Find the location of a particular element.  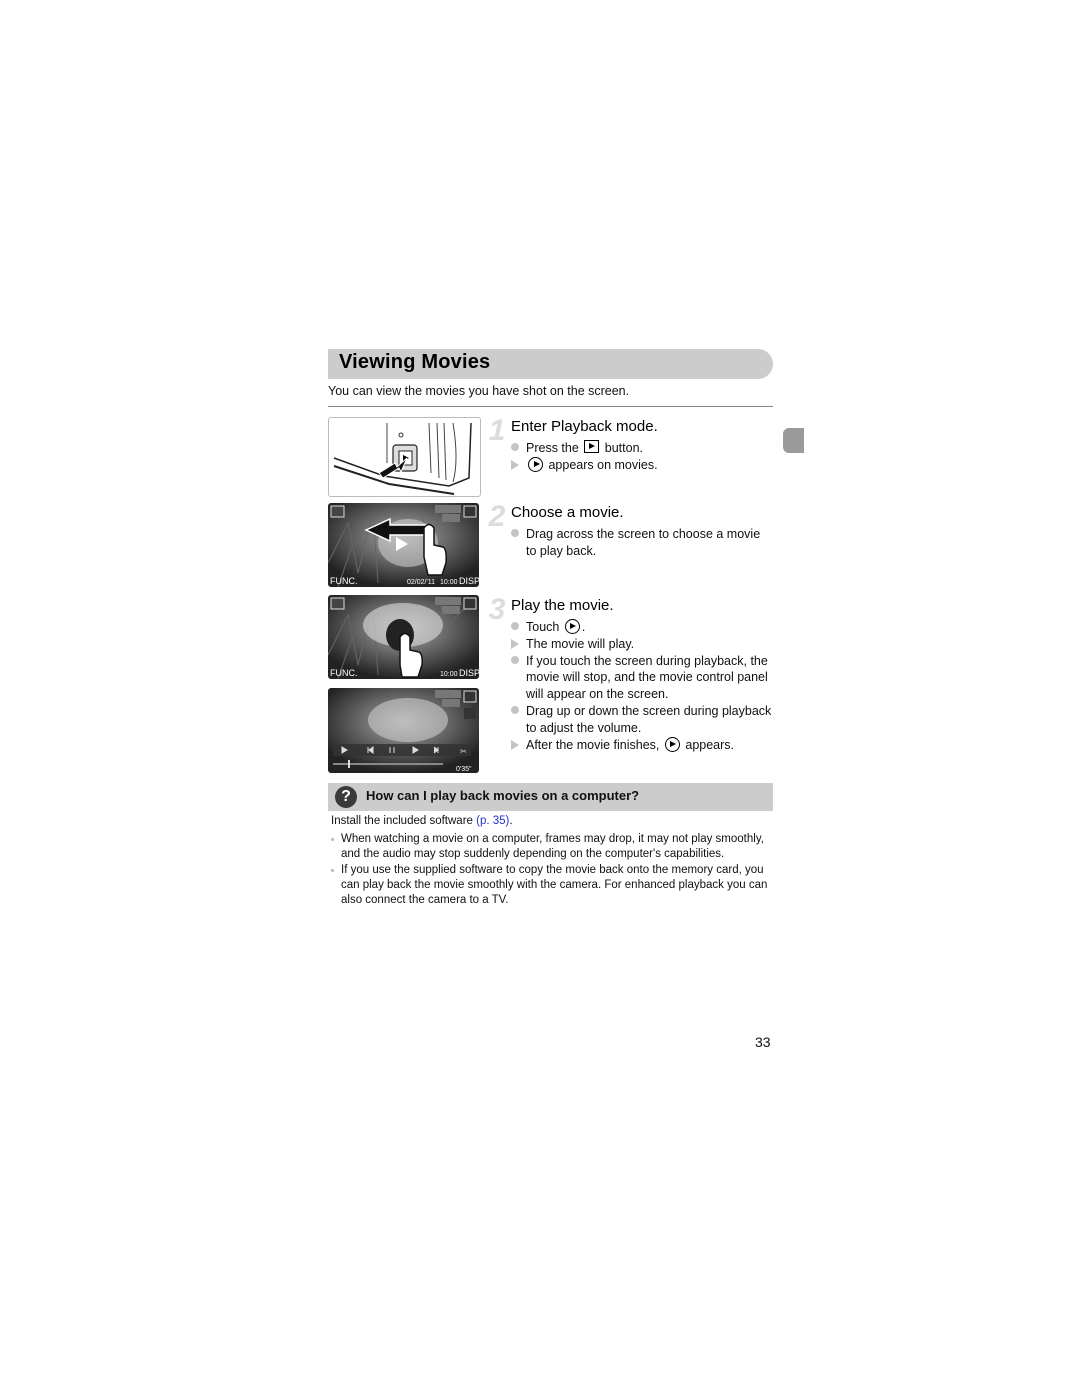

step-1-bullets: Press the button. appears on movies. is located at coordinates (642, 457).